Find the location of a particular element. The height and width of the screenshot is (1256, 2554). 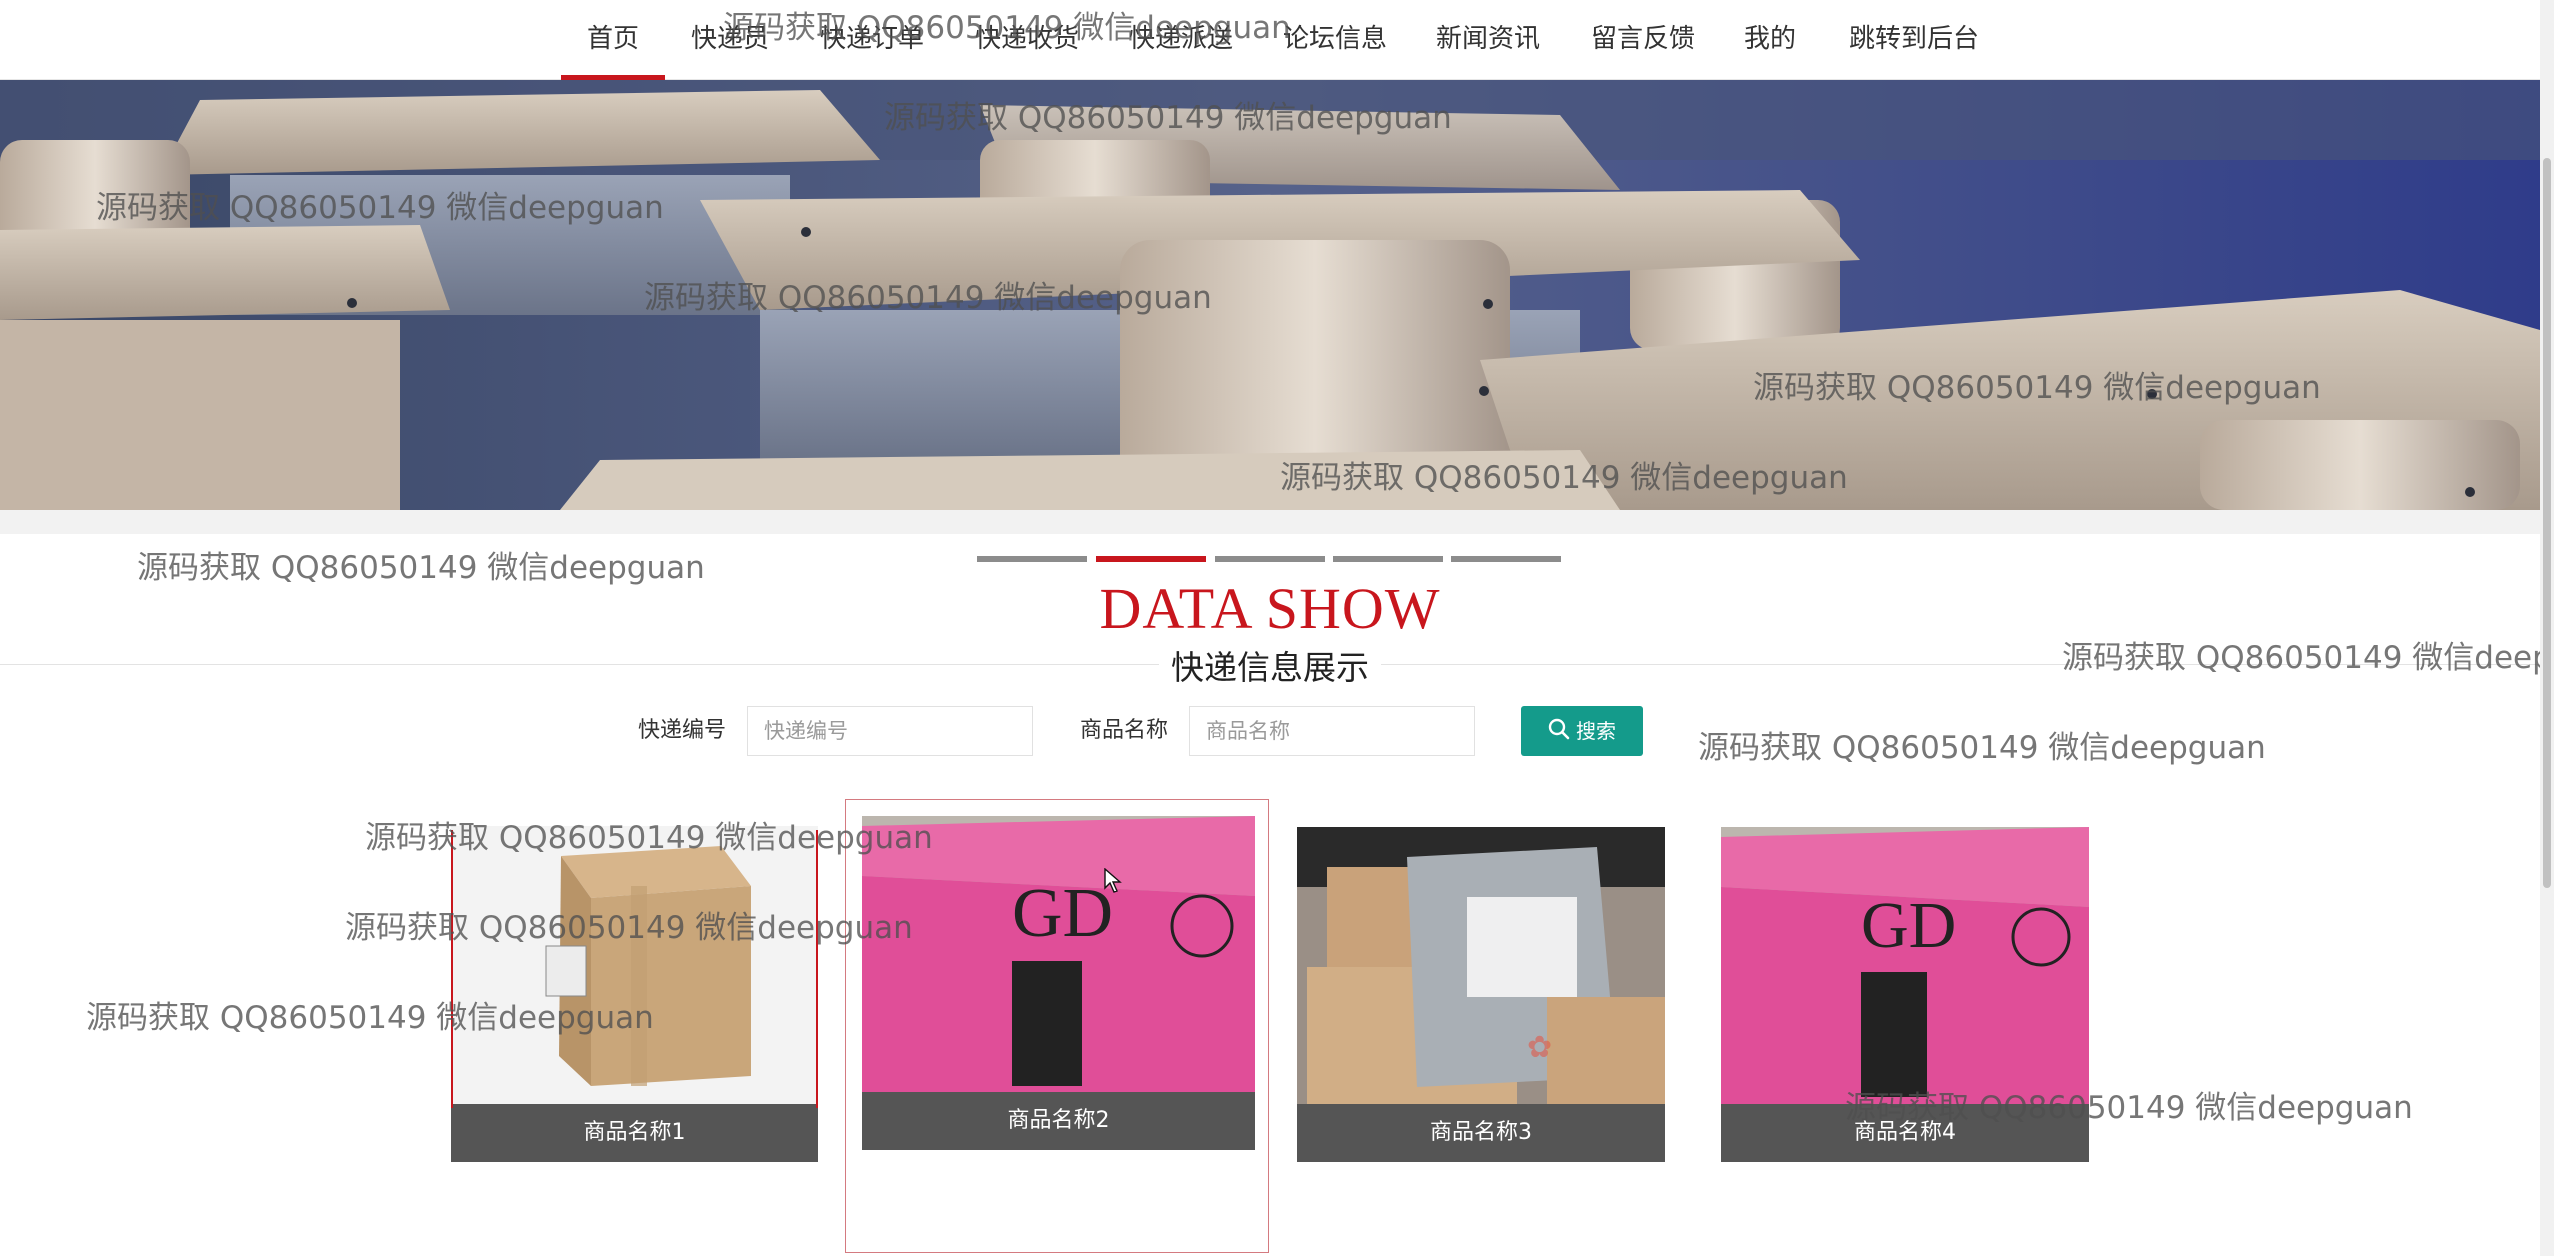

nav-item-news: 新闻资讯 is located at coordinates (1488, 40).